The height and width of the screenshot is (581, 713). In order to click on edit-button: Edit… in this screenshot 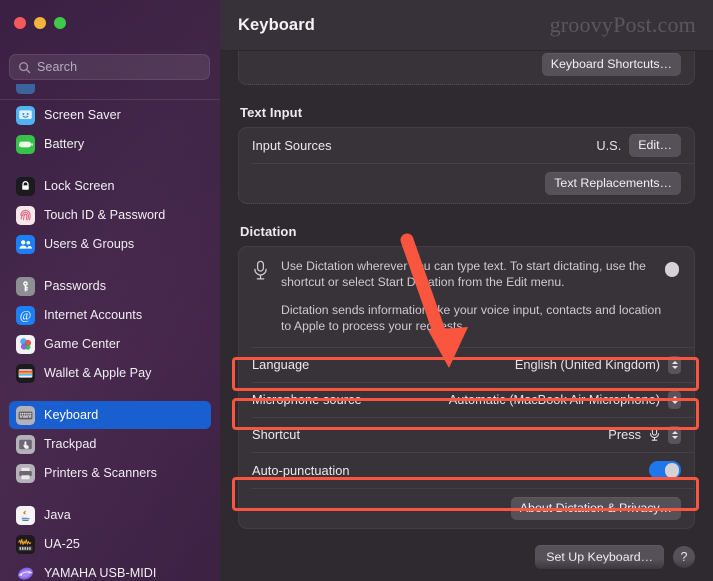, I will do `click(655, 145)`.